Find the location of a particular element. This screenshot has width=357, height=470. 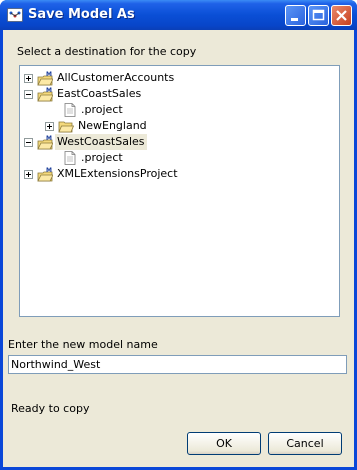

tree-item-label: AllCustomerAccounts is located at coordinates (116, 77).